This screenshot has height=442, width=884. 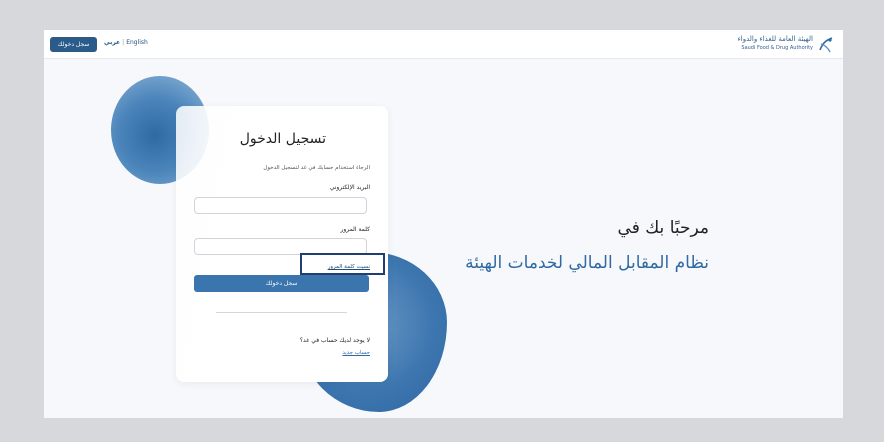 What do you see at coordinates (826, 45) in the screenshot?
I see `sfda-emblem-icon` at bounding box center [826, 45].